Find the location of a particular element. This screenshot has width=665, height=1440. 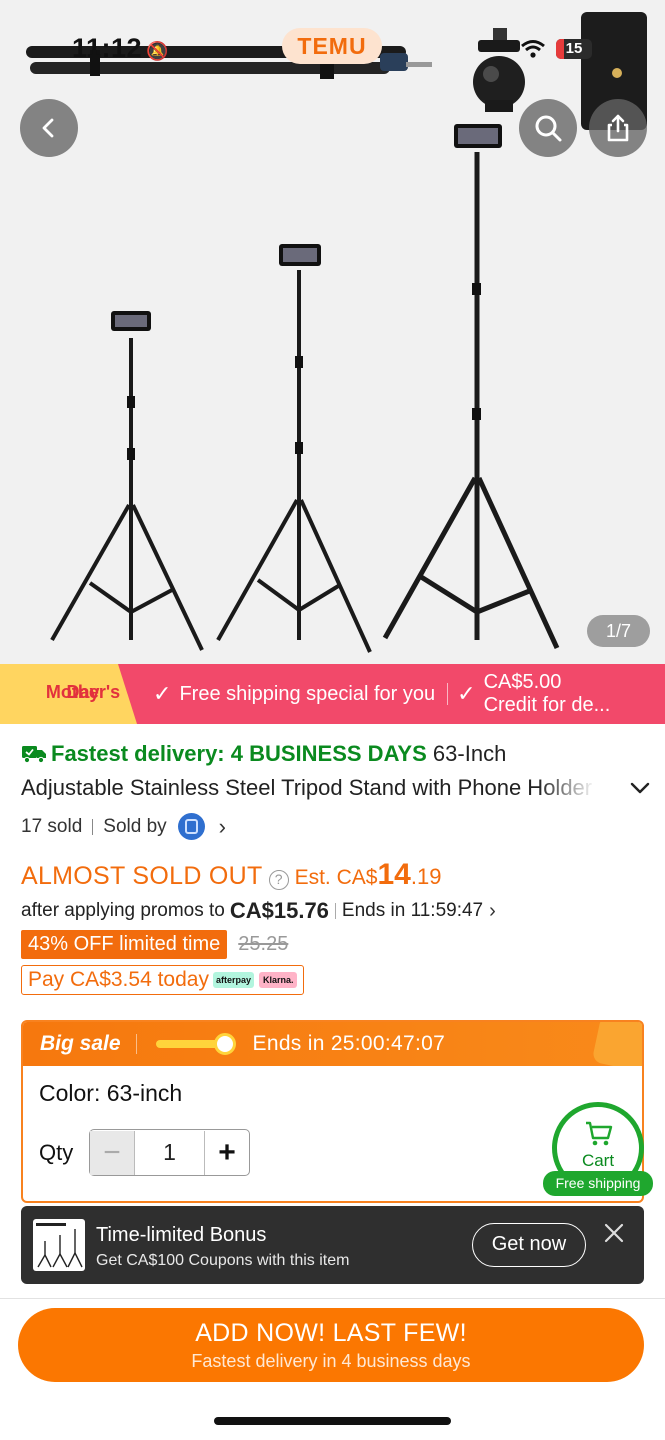

sold-by-label: Sold by is located at coordinates (135, 826).